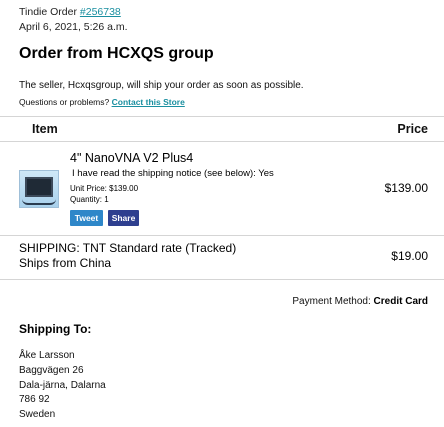  I want to click on payment-label: Payment Method:, so click(333, 301).